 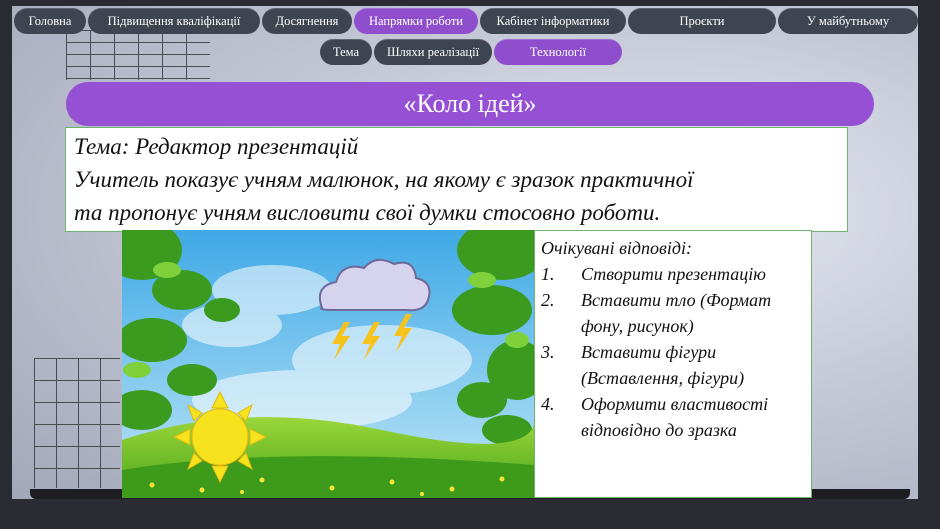 I want to click on list-number: 4., so click(x=548, y=404).